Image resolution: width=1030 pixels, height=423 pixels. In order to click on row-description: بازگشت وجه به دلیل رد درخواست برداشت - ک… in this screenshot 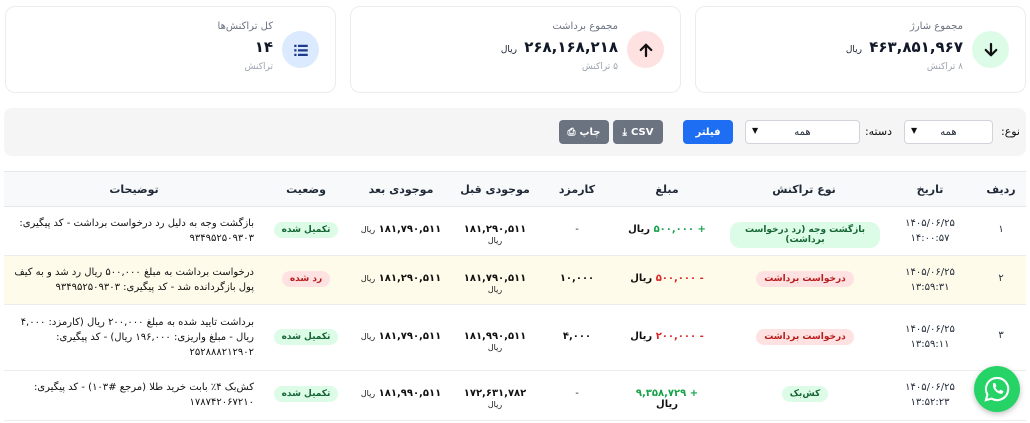, I will do `click(136, 231)`.